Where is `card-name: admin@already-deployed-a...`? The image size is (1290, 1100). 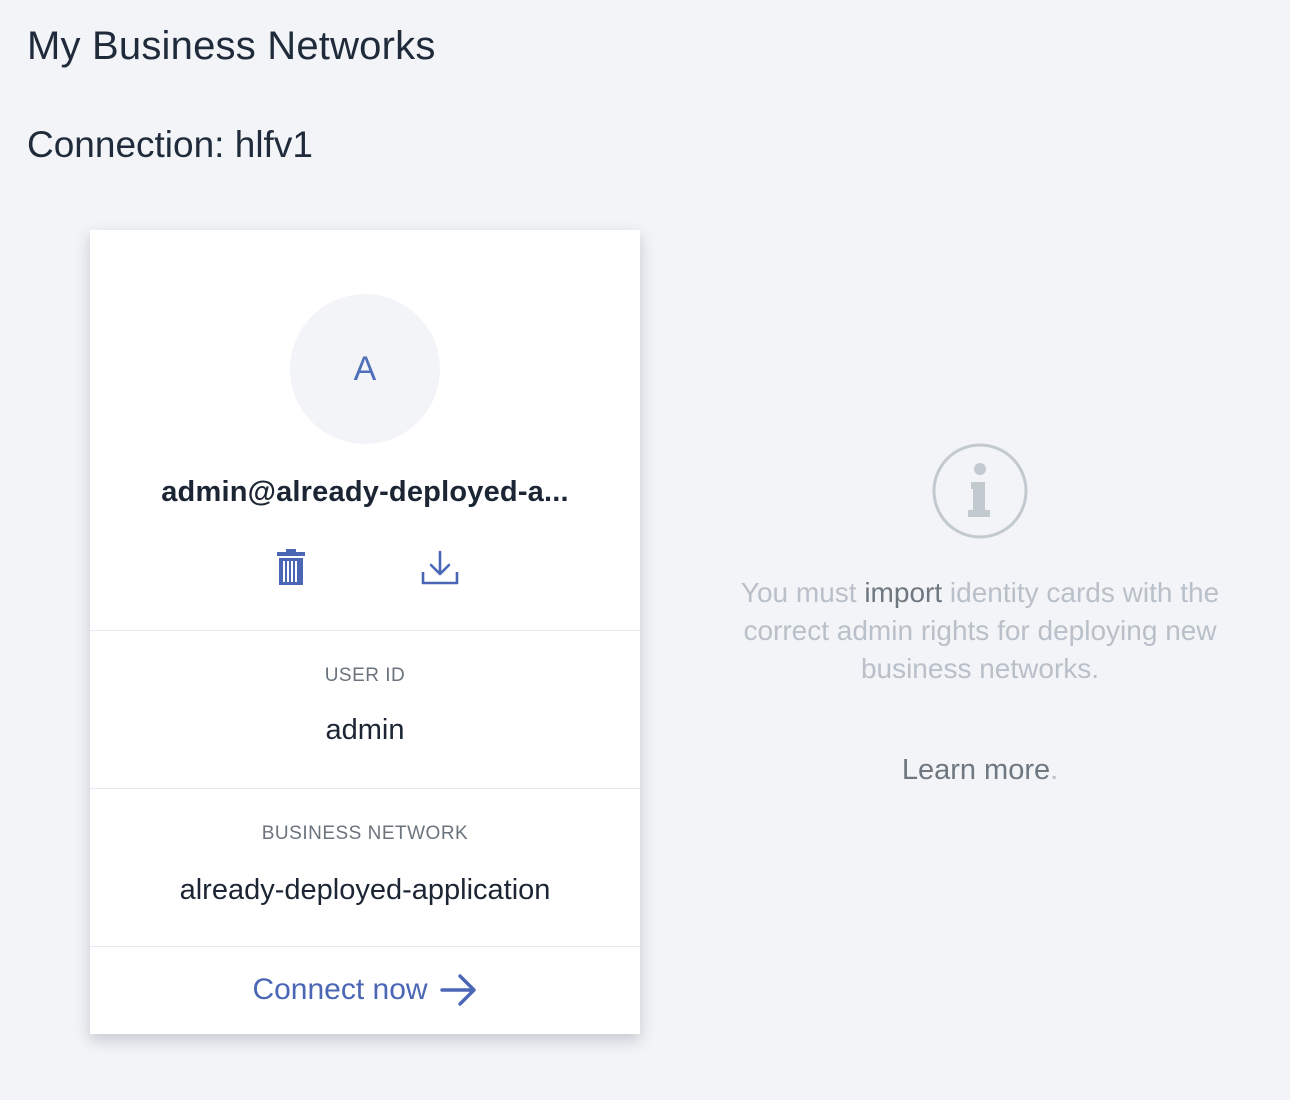
card-name: admin@already-deployed-a... is located at coordinates (365, 492).